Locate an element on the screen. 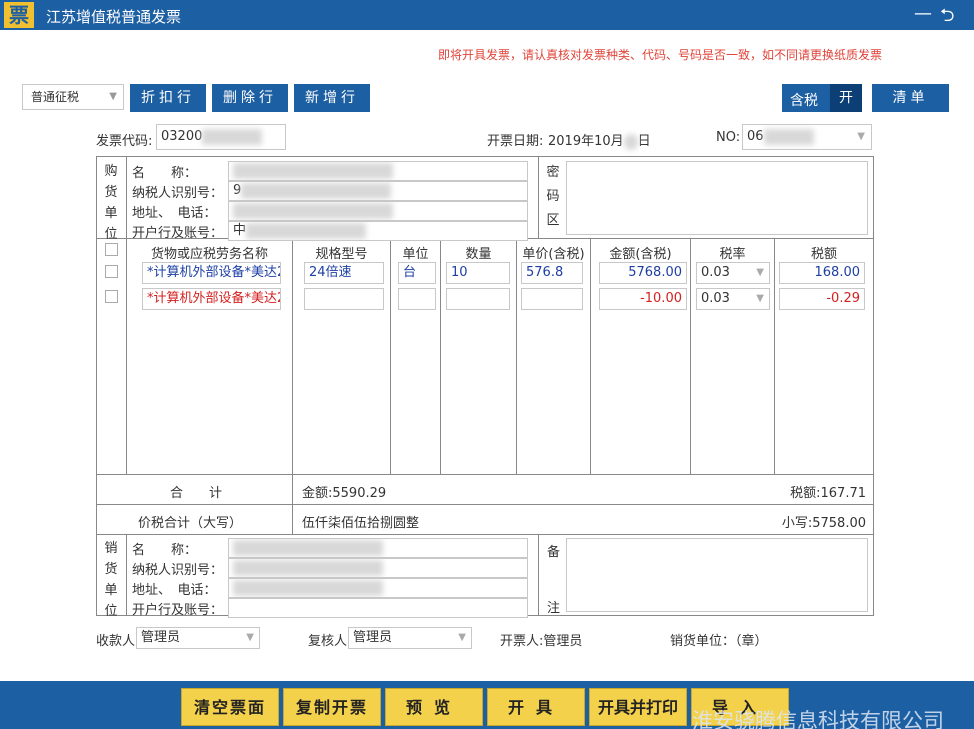 The width and height of the screenshot is (974, 729). col-amount: 金额(含税) is located at coordinates (640, 254).